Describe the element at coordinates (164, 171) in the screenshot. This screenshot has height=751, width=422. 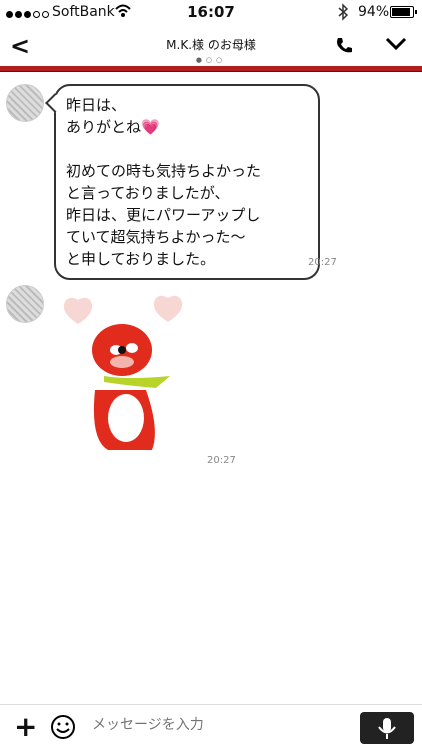
I see `message-line: 初めての時も気持ちよかった` at that location.